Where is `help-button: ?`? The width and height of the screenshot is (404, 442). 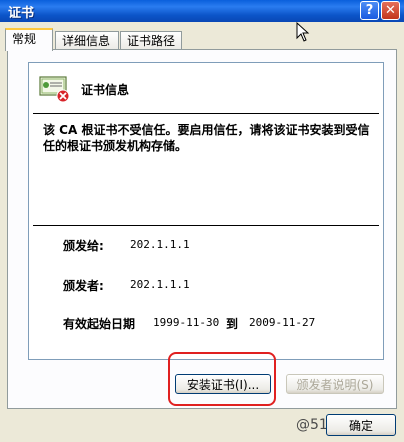
help-button: ? is located at coordinates (369, 10).